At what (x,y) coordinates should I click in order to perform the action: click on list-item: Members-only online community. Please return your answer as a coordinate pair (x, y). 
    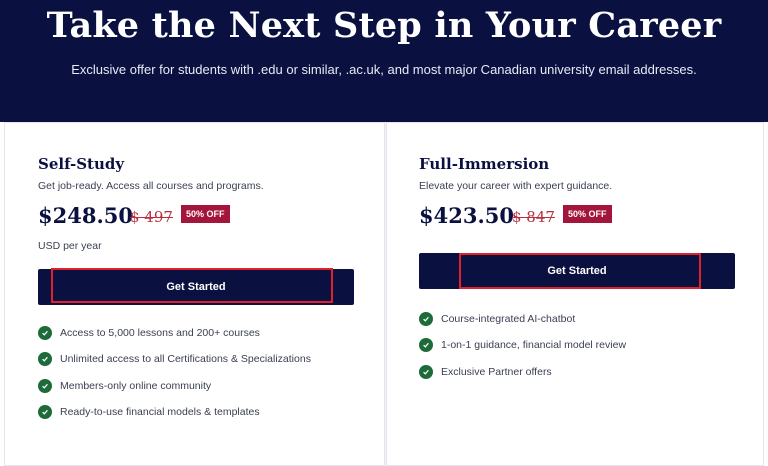
    Looking at the image, I should click on (174, 386).